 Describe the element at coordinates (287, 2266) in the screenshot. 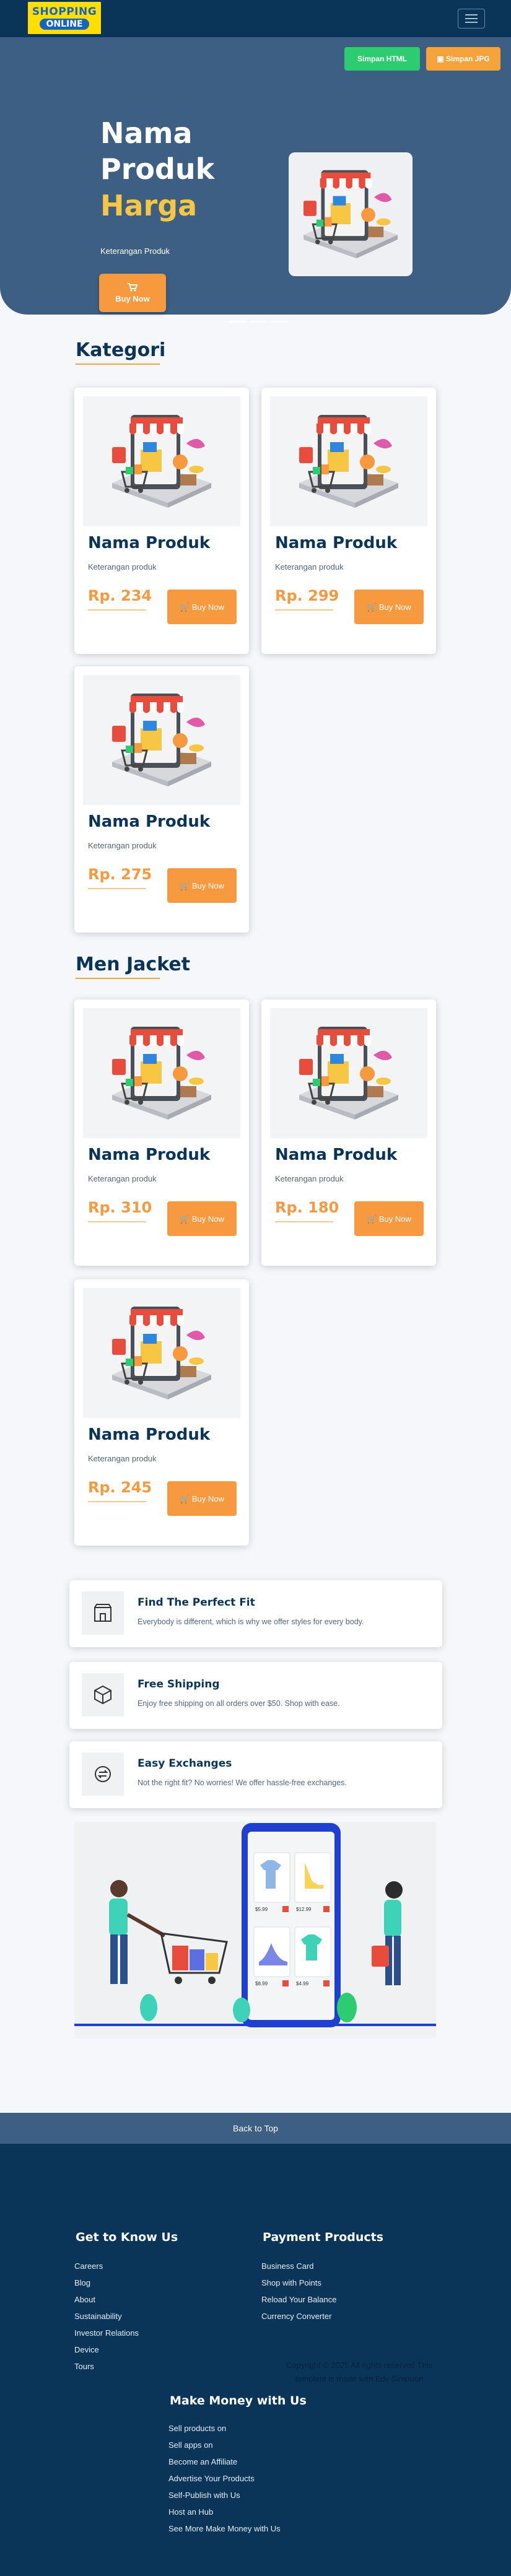

I see `footer-link: Business Card` at that location.